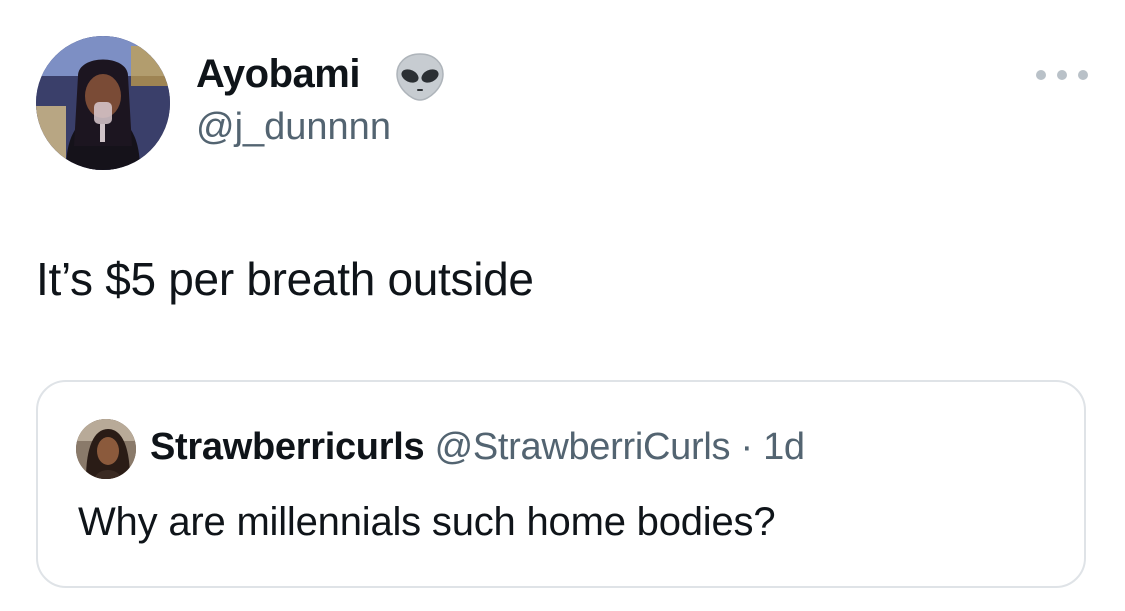 The height and width of the screenshot is (611, 1125). Describe the element at coordinates (427, 522) in the screenshot. I see `quoted-tweet-text: Why are millennials such home bodies?` at that location.